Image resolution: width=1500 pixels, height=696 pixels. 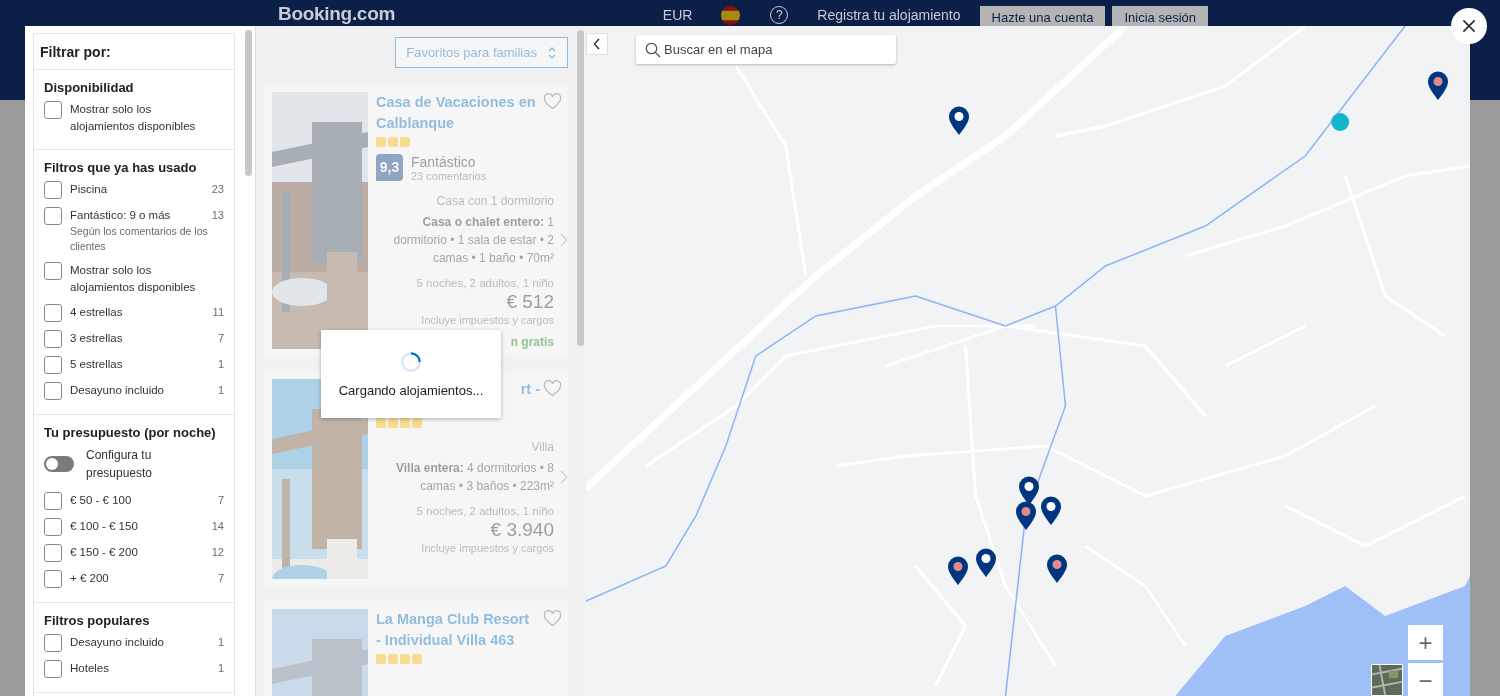 I want to click on panel-title: Filtrar por:, so click(x=134, y=52).